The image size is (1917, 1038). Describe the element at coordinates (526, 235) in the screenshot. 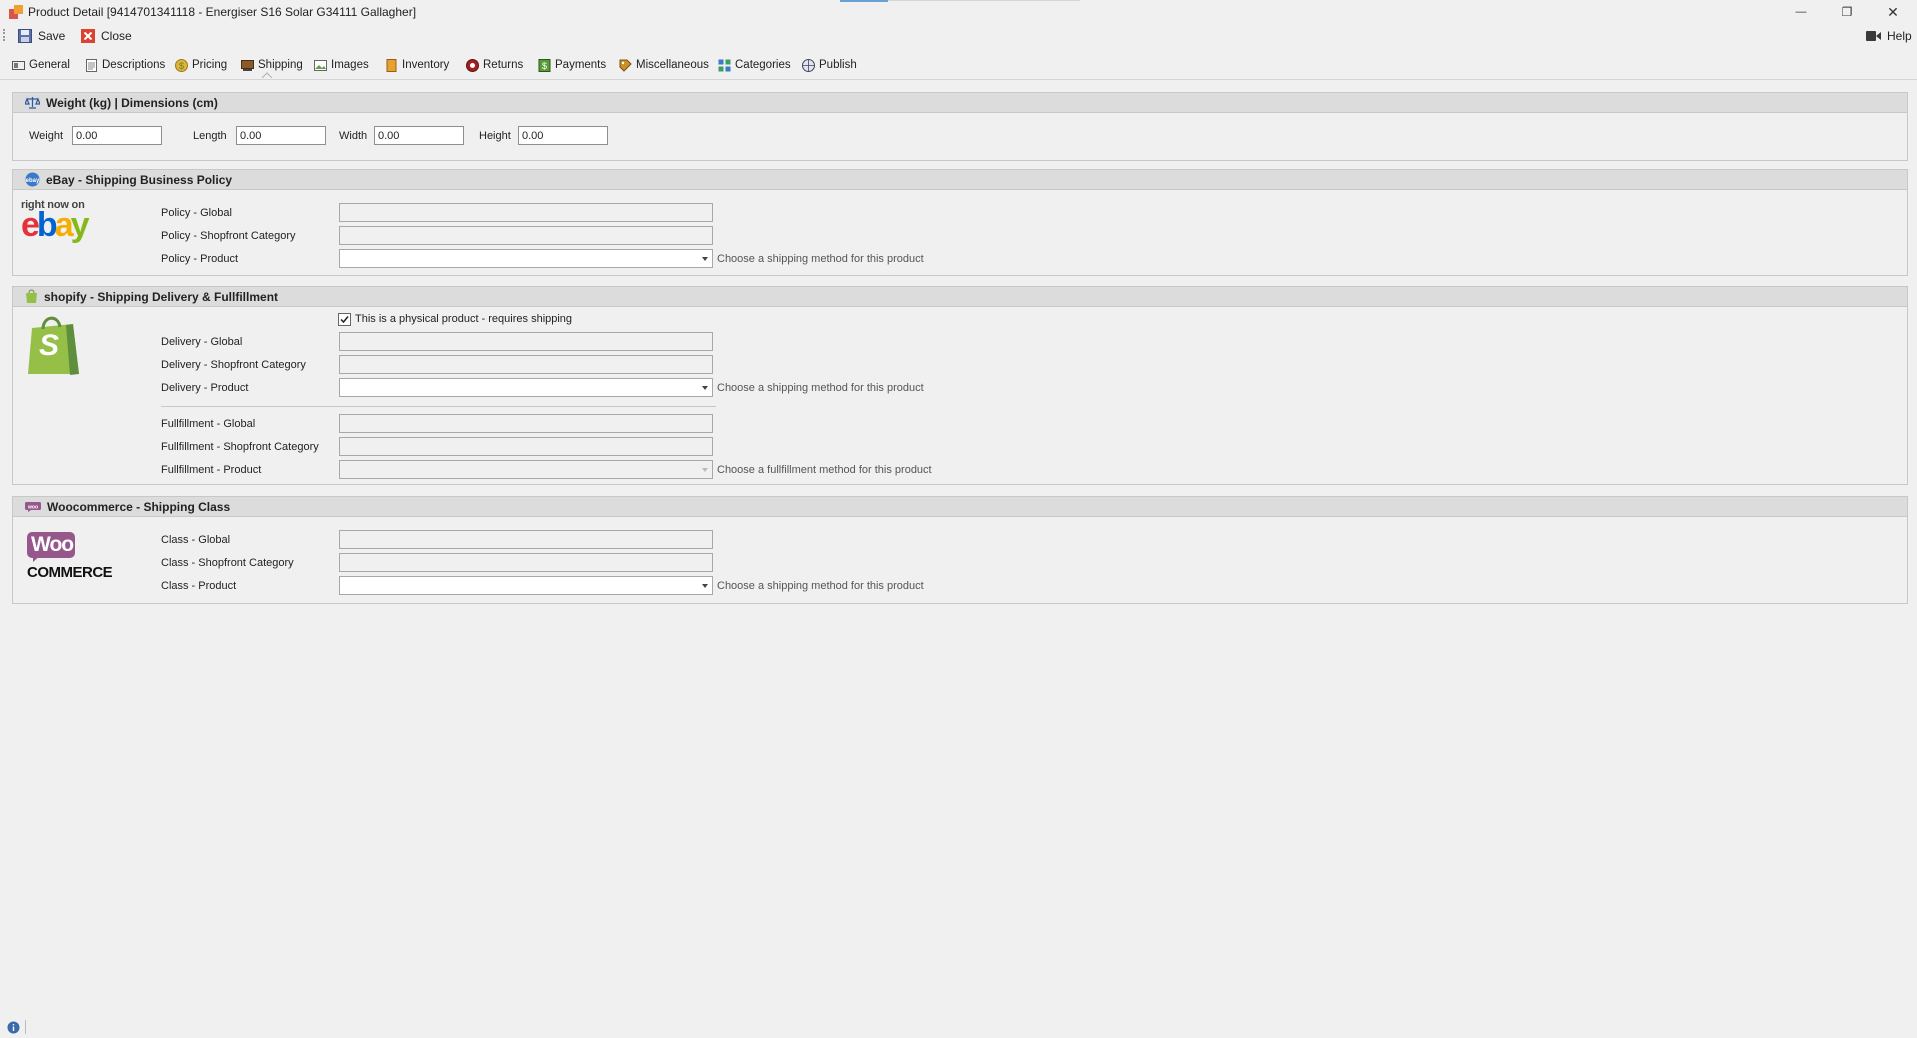

I see `policy-category-field` at that location.